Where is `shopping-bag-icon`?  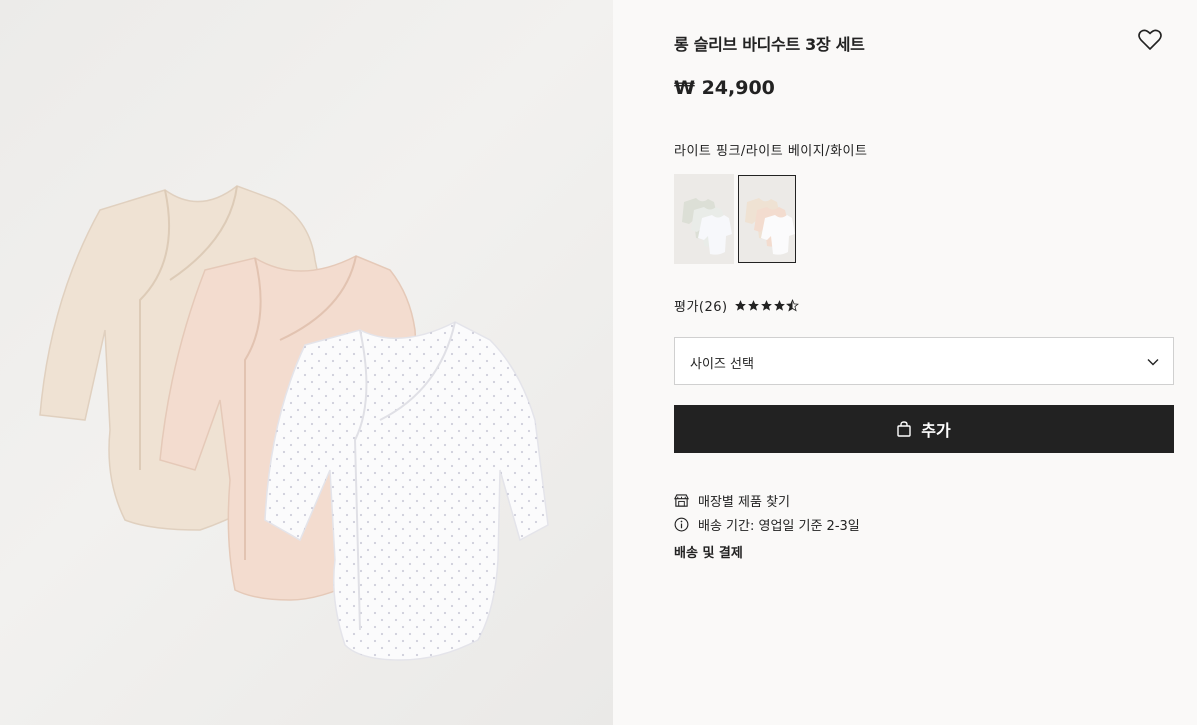
shopping-bag-icon is located at coordinates (904, 429).